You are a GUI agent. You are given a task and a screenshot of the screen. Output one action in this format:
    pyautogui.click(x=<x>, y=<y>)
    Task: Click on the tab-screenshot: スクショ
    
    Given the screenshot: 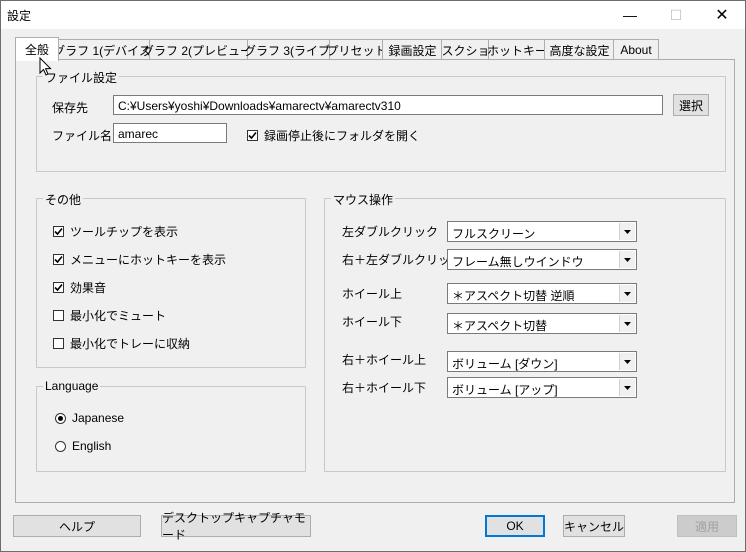 What is the action you would take?
    pyautogui.click(x=465, y=49)
    